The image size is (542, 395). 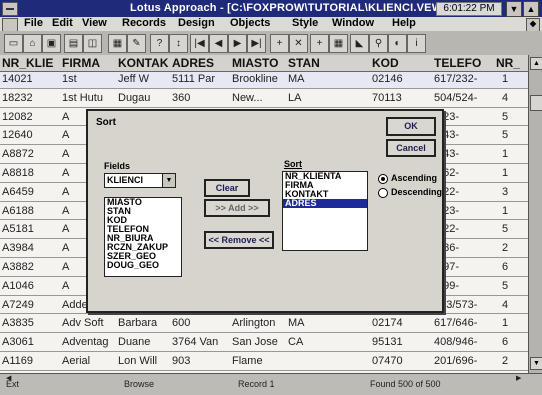 What do you see at coordinates (536, 363) in the screenshot?
I see `scroll-down-icon: ▼` at bounding box center [536, 363].